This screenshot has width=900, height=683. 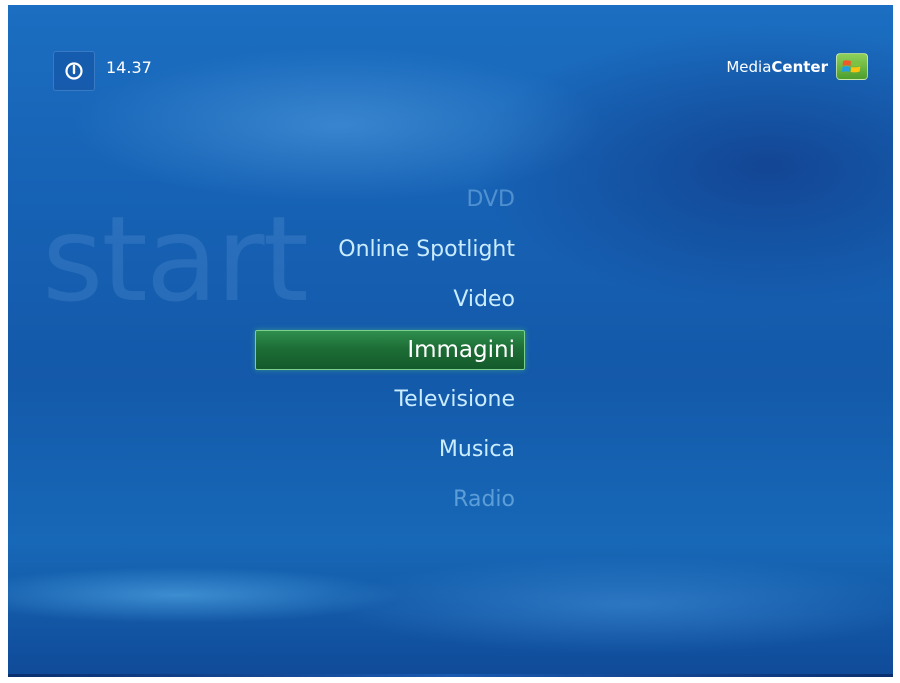 What do you see at coordinates (799, 66) in the screenshot?
I see `brand-suffix: Center` at bounding box center [799, 66].